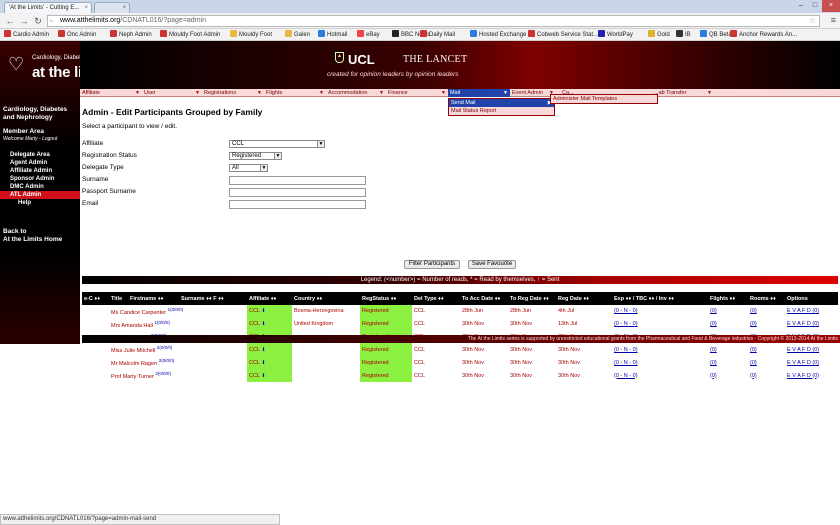 The height and width of the screenshot is (525, 840). Describe the element at coordinates (368, 35) in the screenshot. I see `bookmark-item: eBay` at that location.